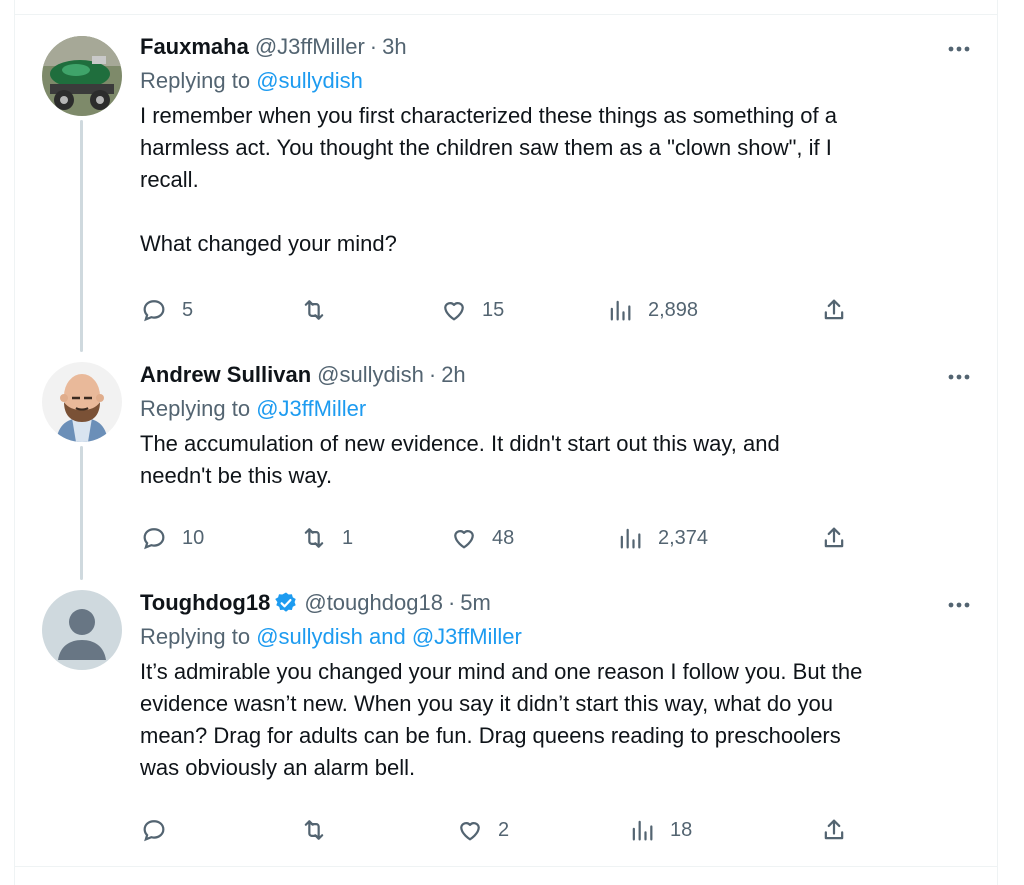 Image resolution: width=1024 pixels, height=885 pixels. I want to click on reply-button, so click(161, 830).